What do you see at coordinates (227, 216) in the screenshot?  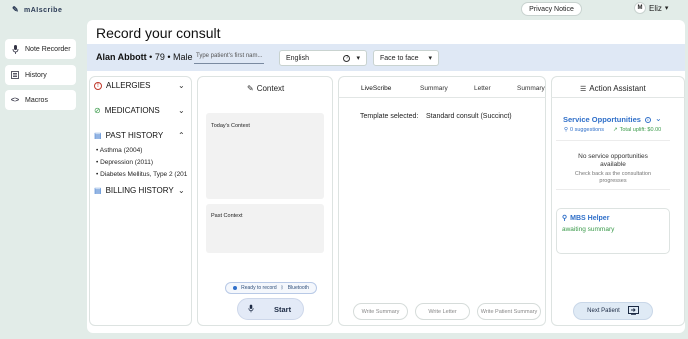 I see `past-context-label: Past Context` at bounding box center [227, 216].